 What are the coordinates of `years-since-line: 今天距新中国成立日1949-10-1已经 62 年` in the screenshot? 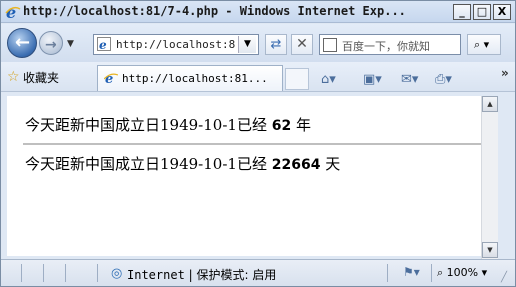 It's located at (168, 124).